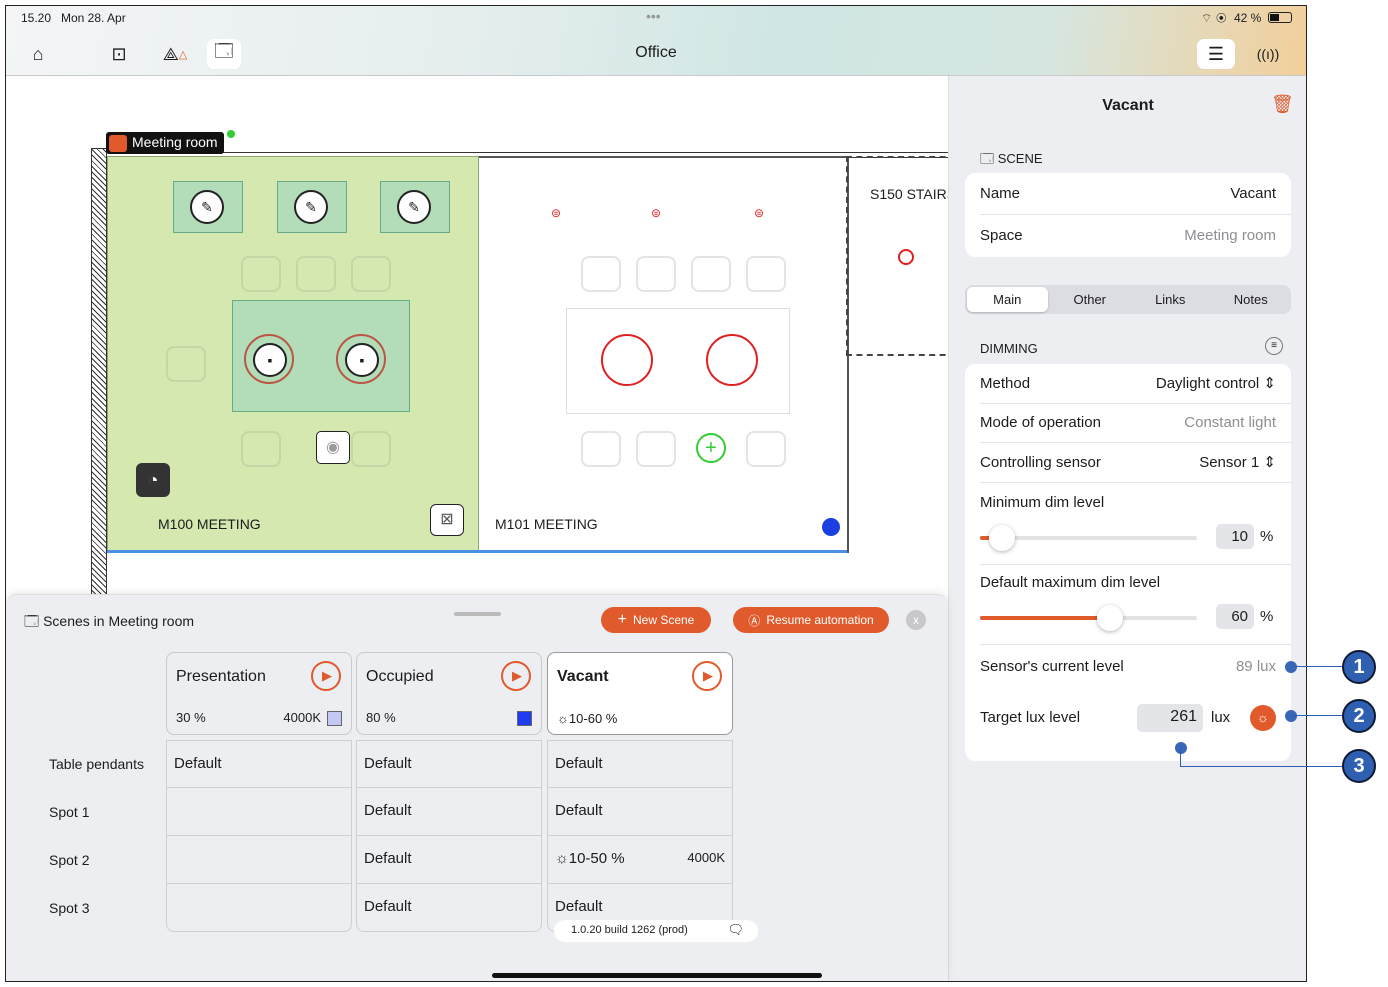  I want to click on scene-cell: ☼10-50 % 4000K, so click(640, 860).